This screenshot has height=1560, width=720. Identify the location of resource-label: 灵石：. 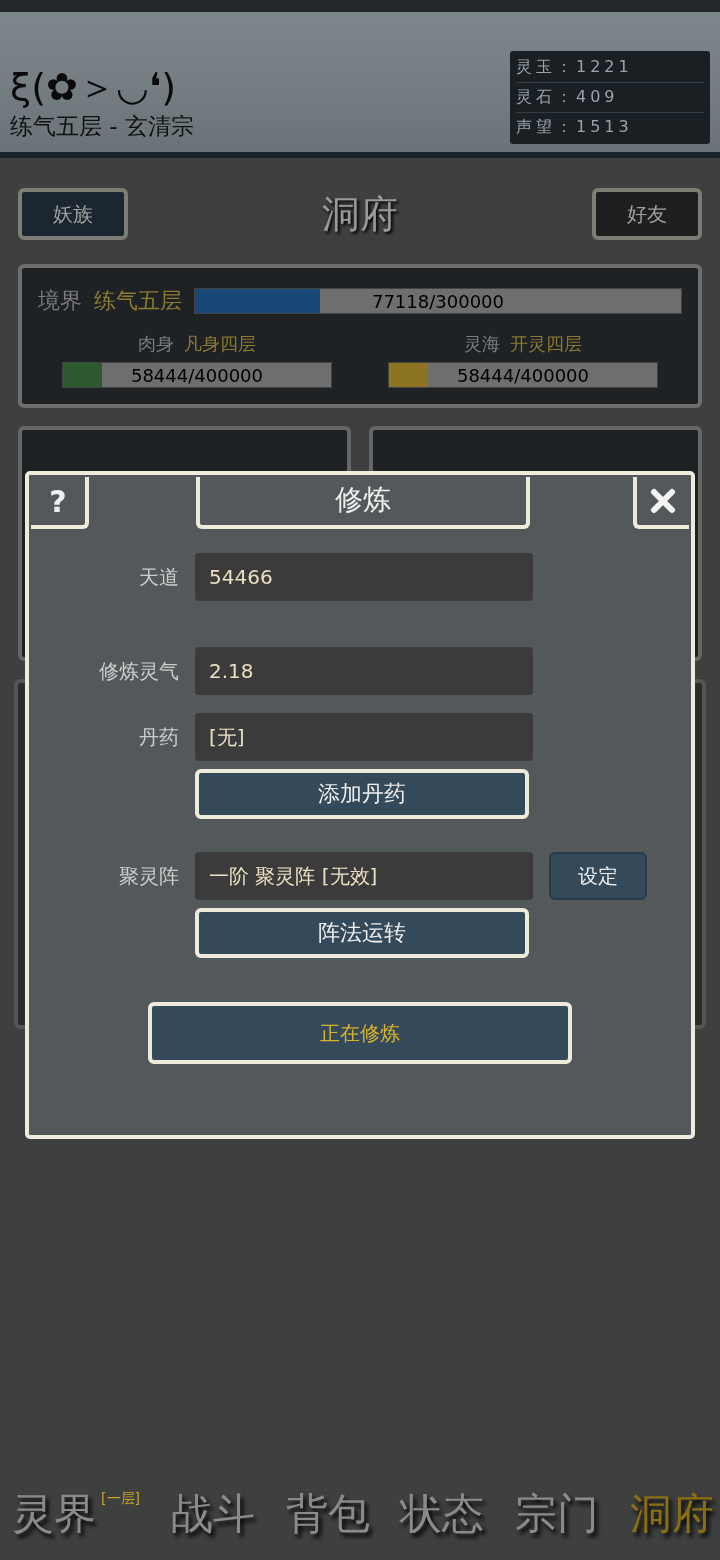
(546, 97).